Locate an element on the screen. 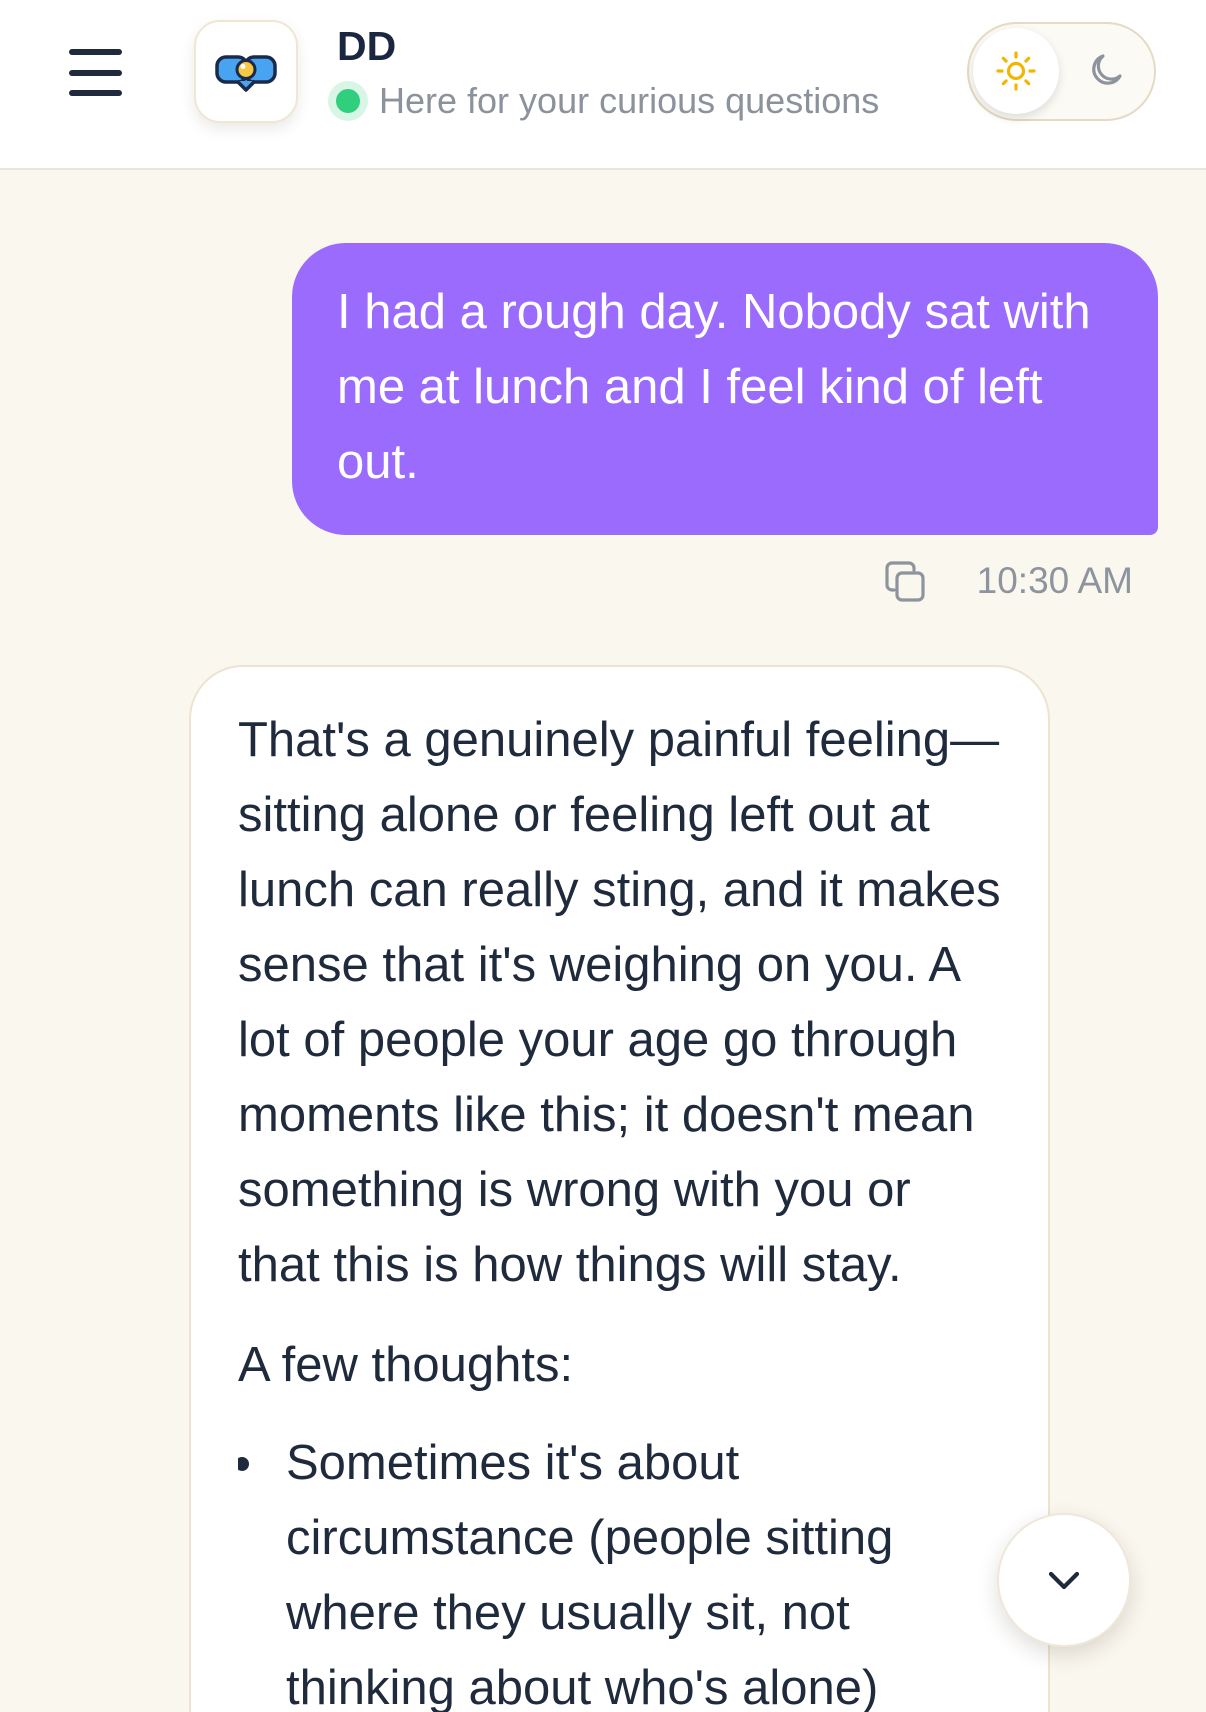 The image size is (1206, 1712). sun-icon is located at coordinates (1016, 71).